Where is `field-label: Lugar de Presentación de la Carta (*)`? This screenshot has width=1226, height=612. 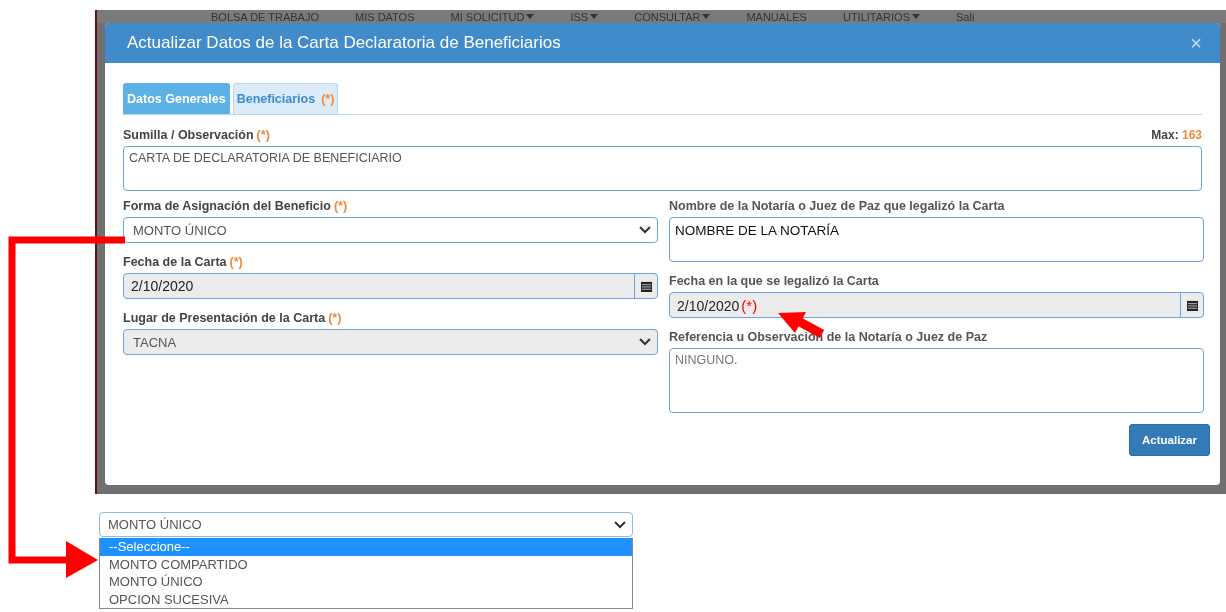
field-label: Lugar de Presentación de la Carta (*) is located at coordinates (233, 318).